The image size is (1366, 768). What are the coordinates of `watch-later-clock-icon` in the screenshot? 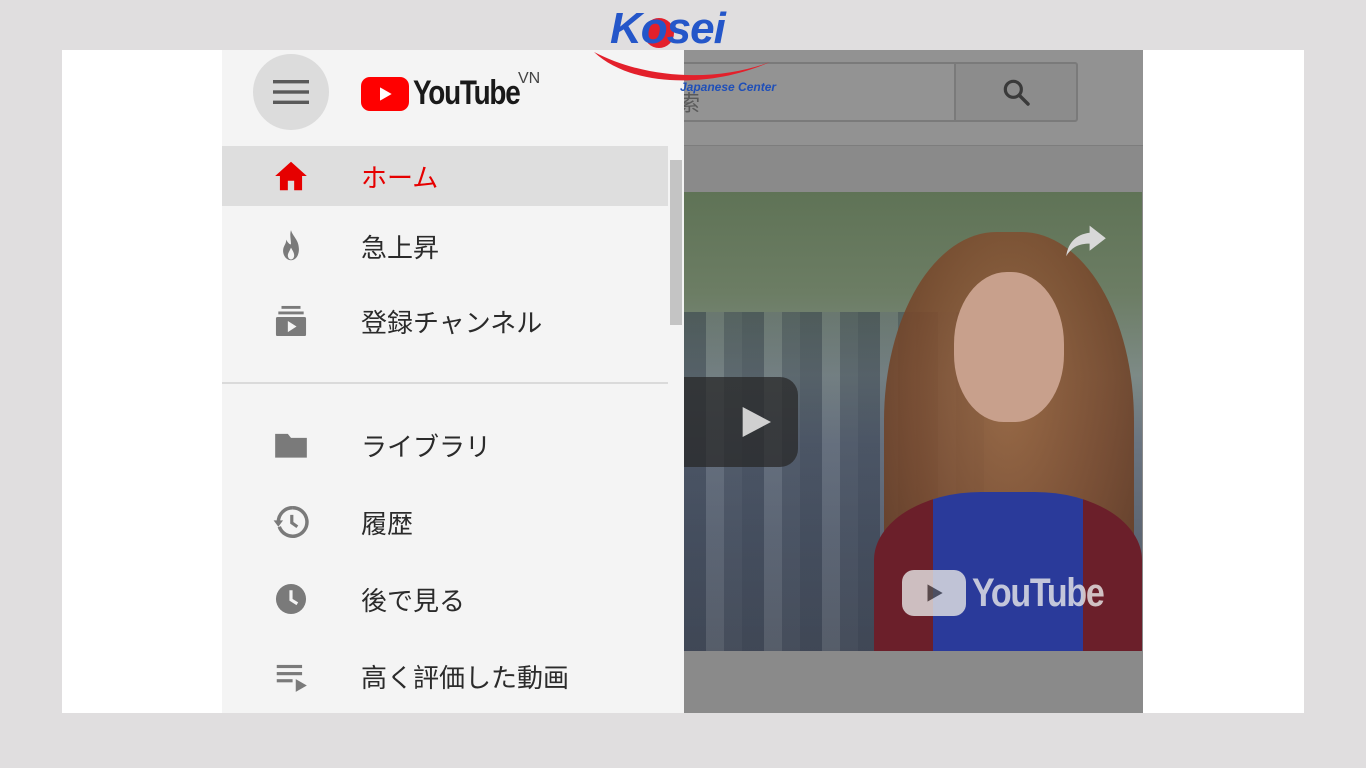 It's located at (291, 599).